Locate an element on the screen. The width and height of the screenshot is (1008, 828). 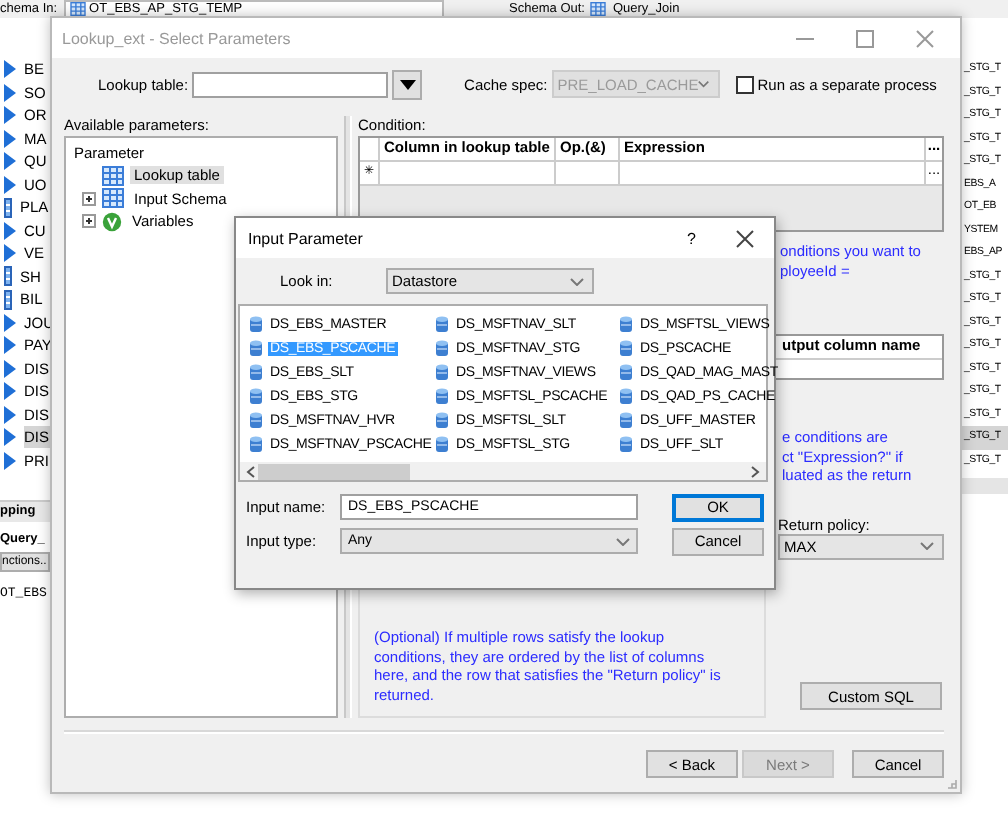
window-title: Input Parameter is located at coordinates (305, 238).